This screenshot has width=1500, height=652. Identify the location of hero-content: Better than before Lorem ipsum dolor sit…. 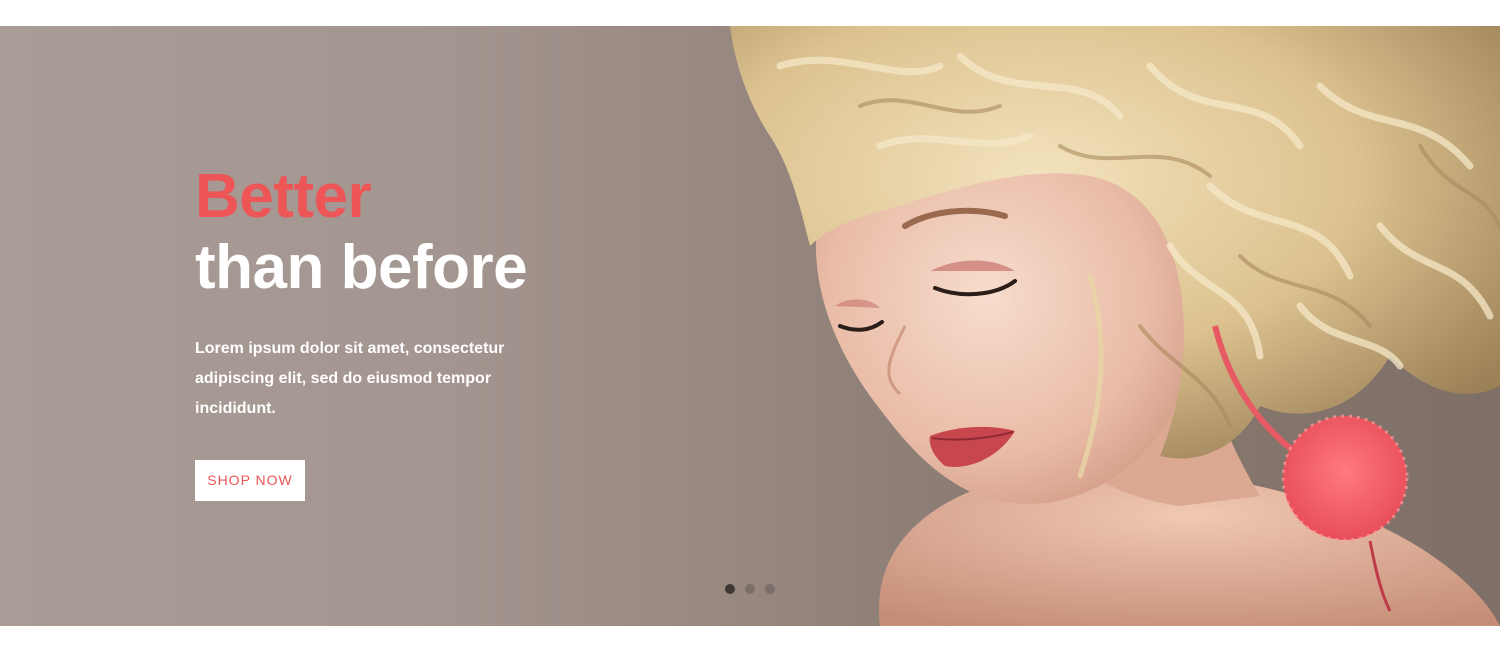
(375, 331).